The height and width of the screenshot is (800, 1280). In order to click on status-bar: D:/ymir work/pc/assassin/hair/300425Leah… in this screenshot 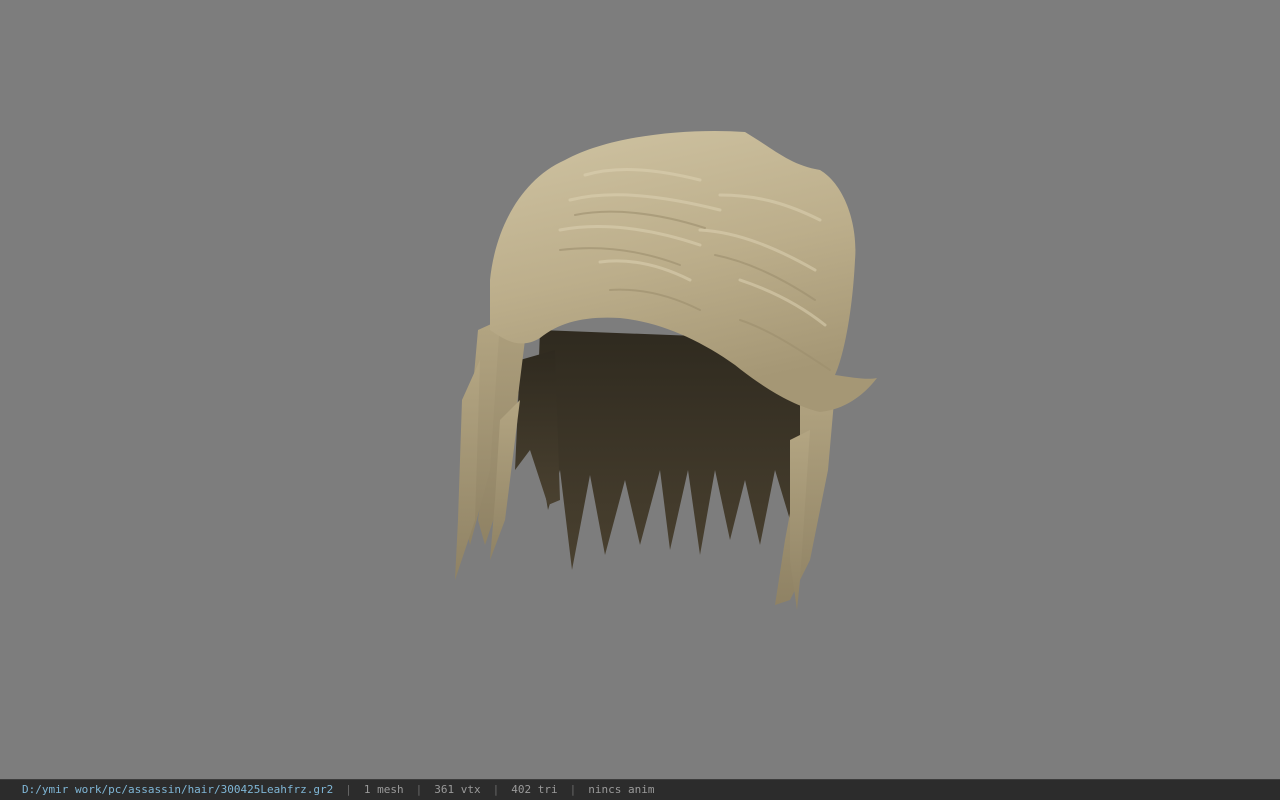, I will do `click(640, 789)`.